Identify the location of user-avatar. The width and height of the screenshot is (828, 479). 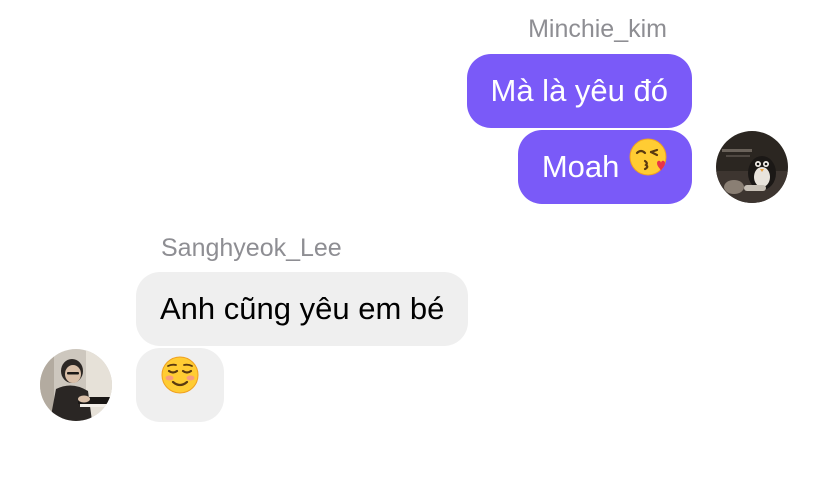
(752, 167).